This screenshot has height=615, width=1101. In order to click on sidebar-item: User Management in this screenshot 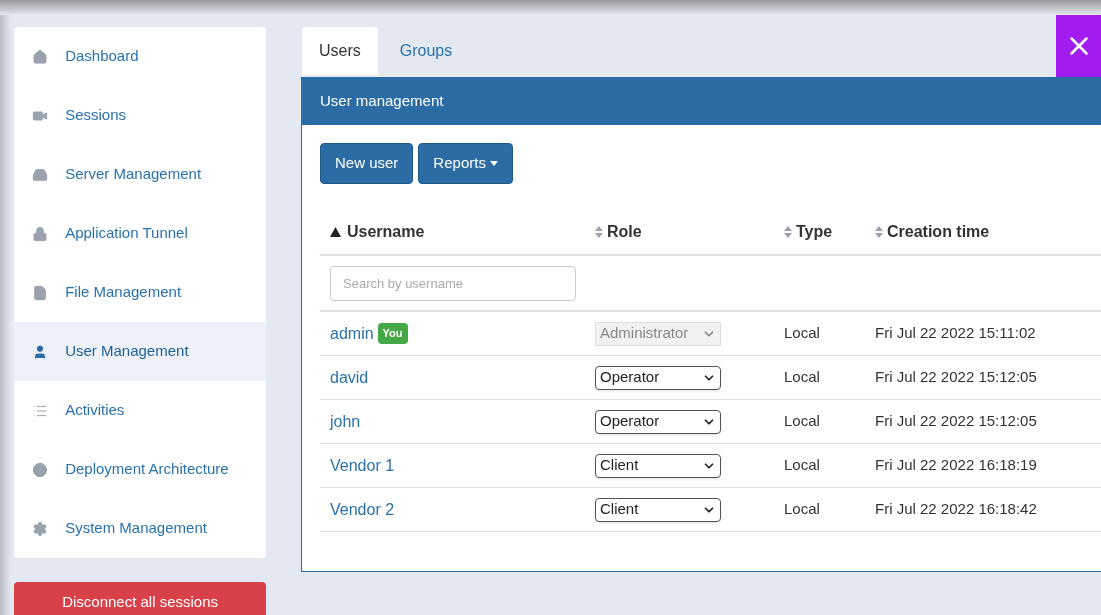, I will do `click(140, 351)`.